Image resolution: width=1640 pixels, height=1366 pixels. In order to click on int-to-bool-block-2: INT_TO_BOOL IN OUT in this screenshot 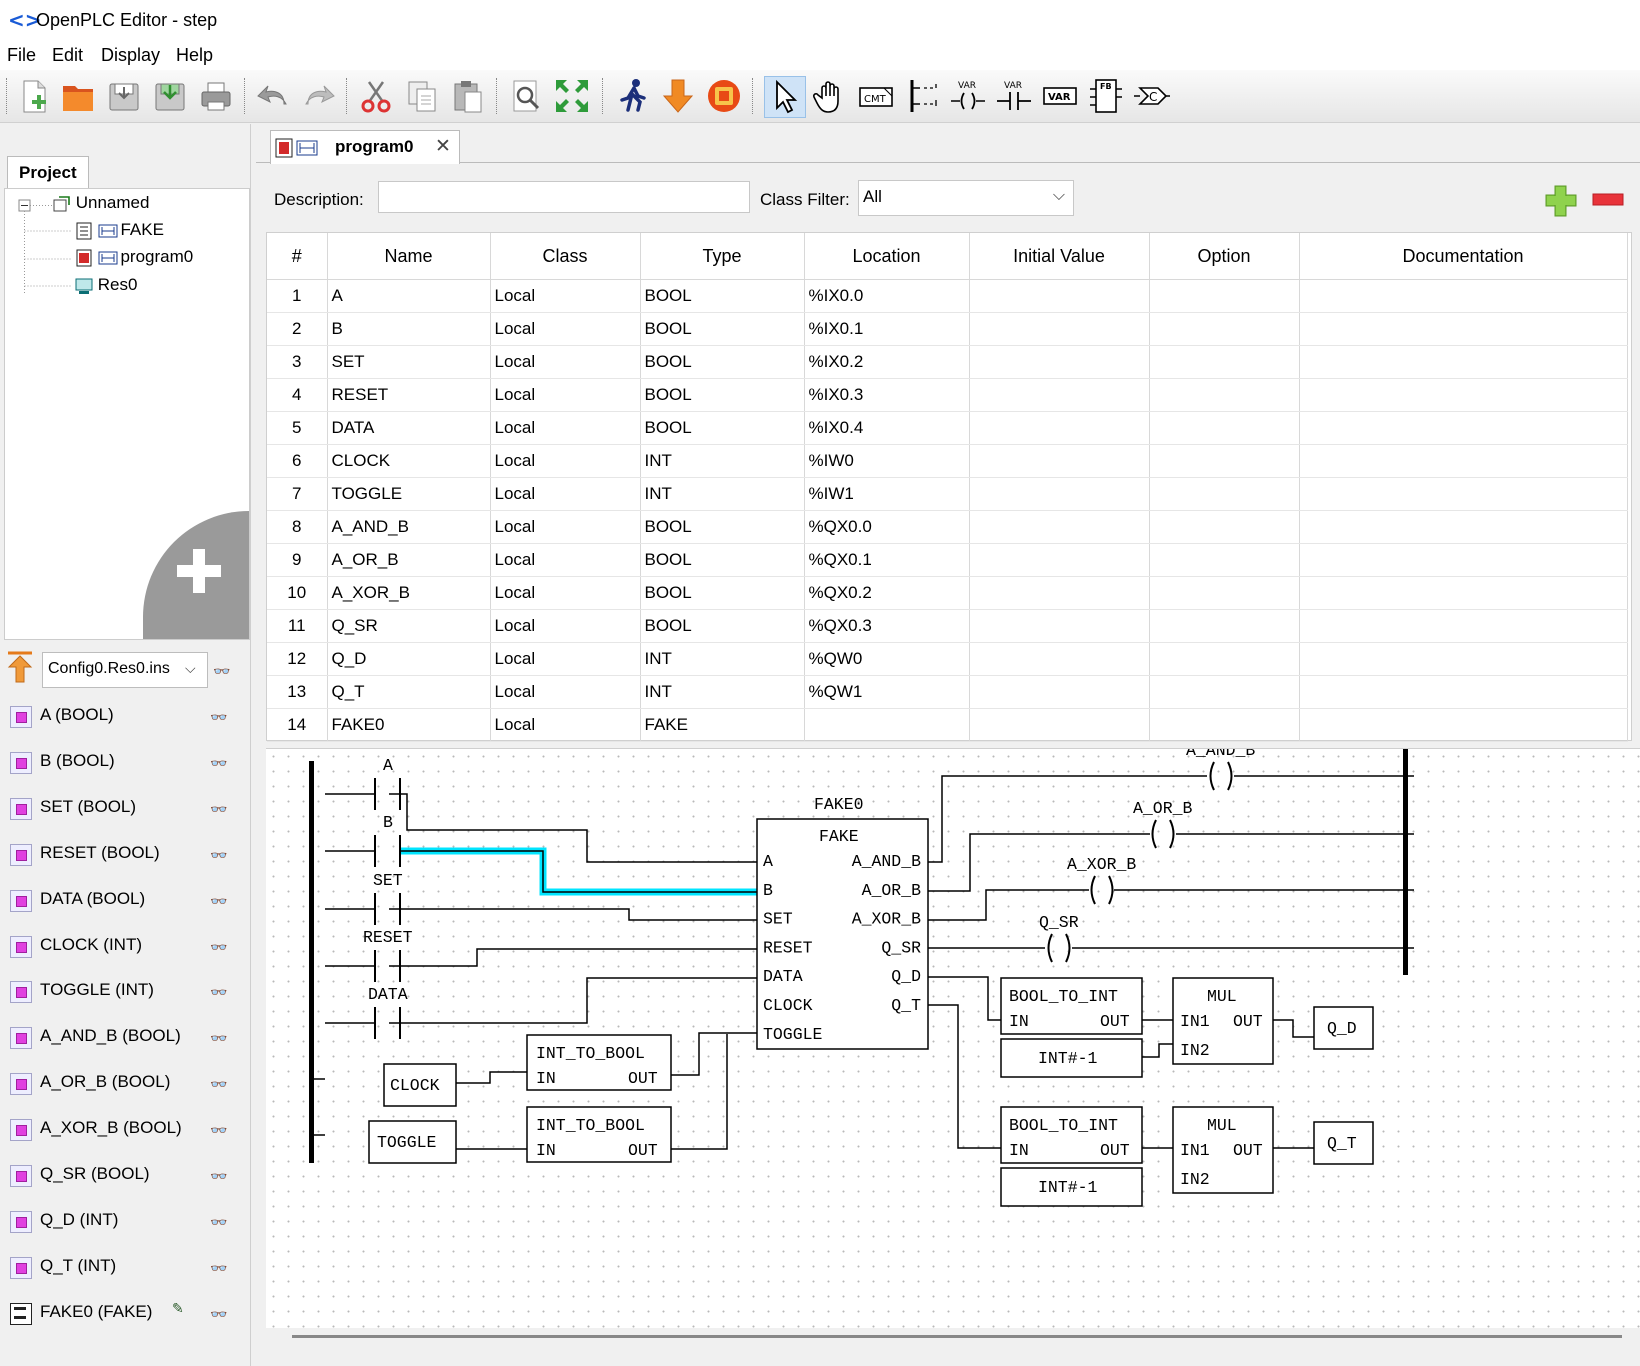, I will do `click(599, 1134)`.